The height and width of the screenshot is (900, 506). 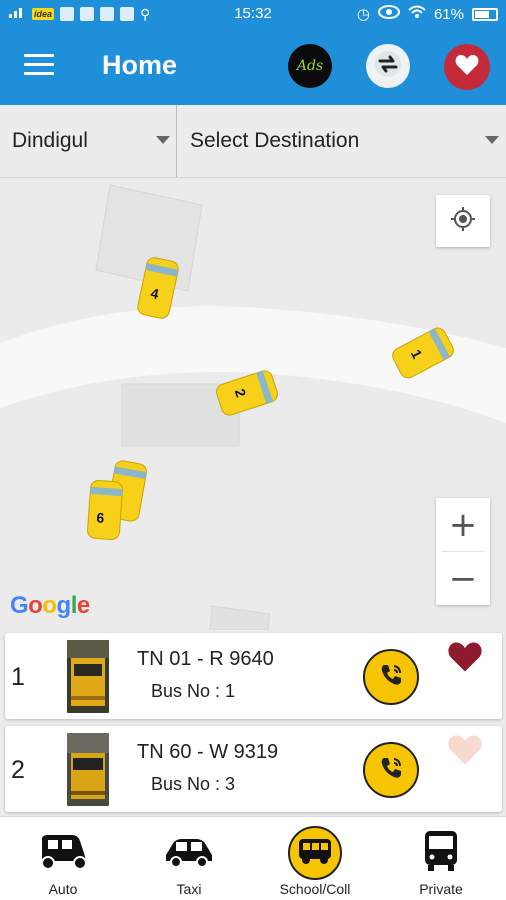 I want to click on route-selector-row: Dindigul Select Destination, so click(x=253, y=141).